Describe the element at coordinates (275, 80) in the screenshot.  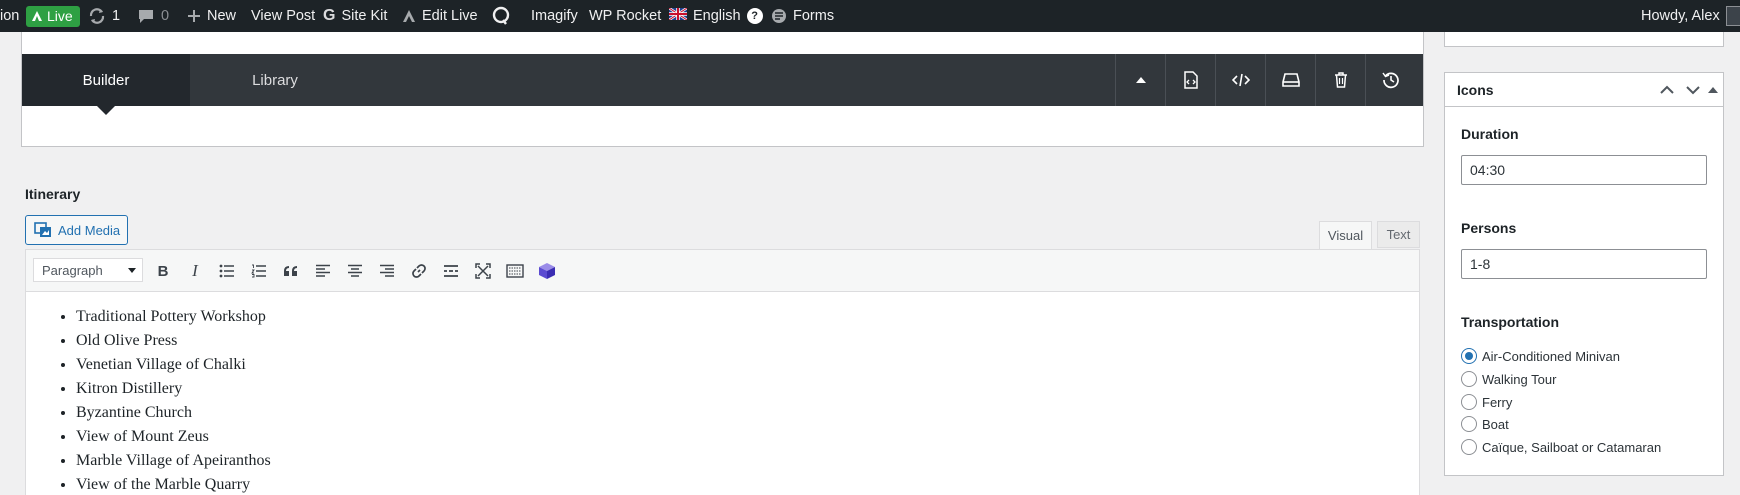
I see `tab-library: Library` at that location.